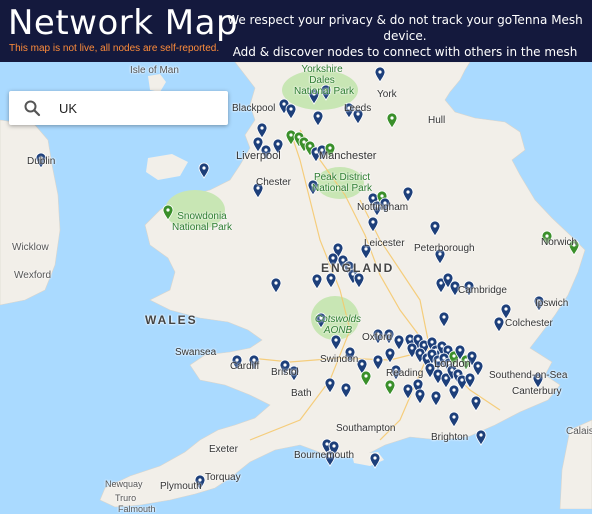  What do you see at coordinates (339, 359) in the screenshot?
I see `place-label: Swindon` at bounding box center [339, 359].